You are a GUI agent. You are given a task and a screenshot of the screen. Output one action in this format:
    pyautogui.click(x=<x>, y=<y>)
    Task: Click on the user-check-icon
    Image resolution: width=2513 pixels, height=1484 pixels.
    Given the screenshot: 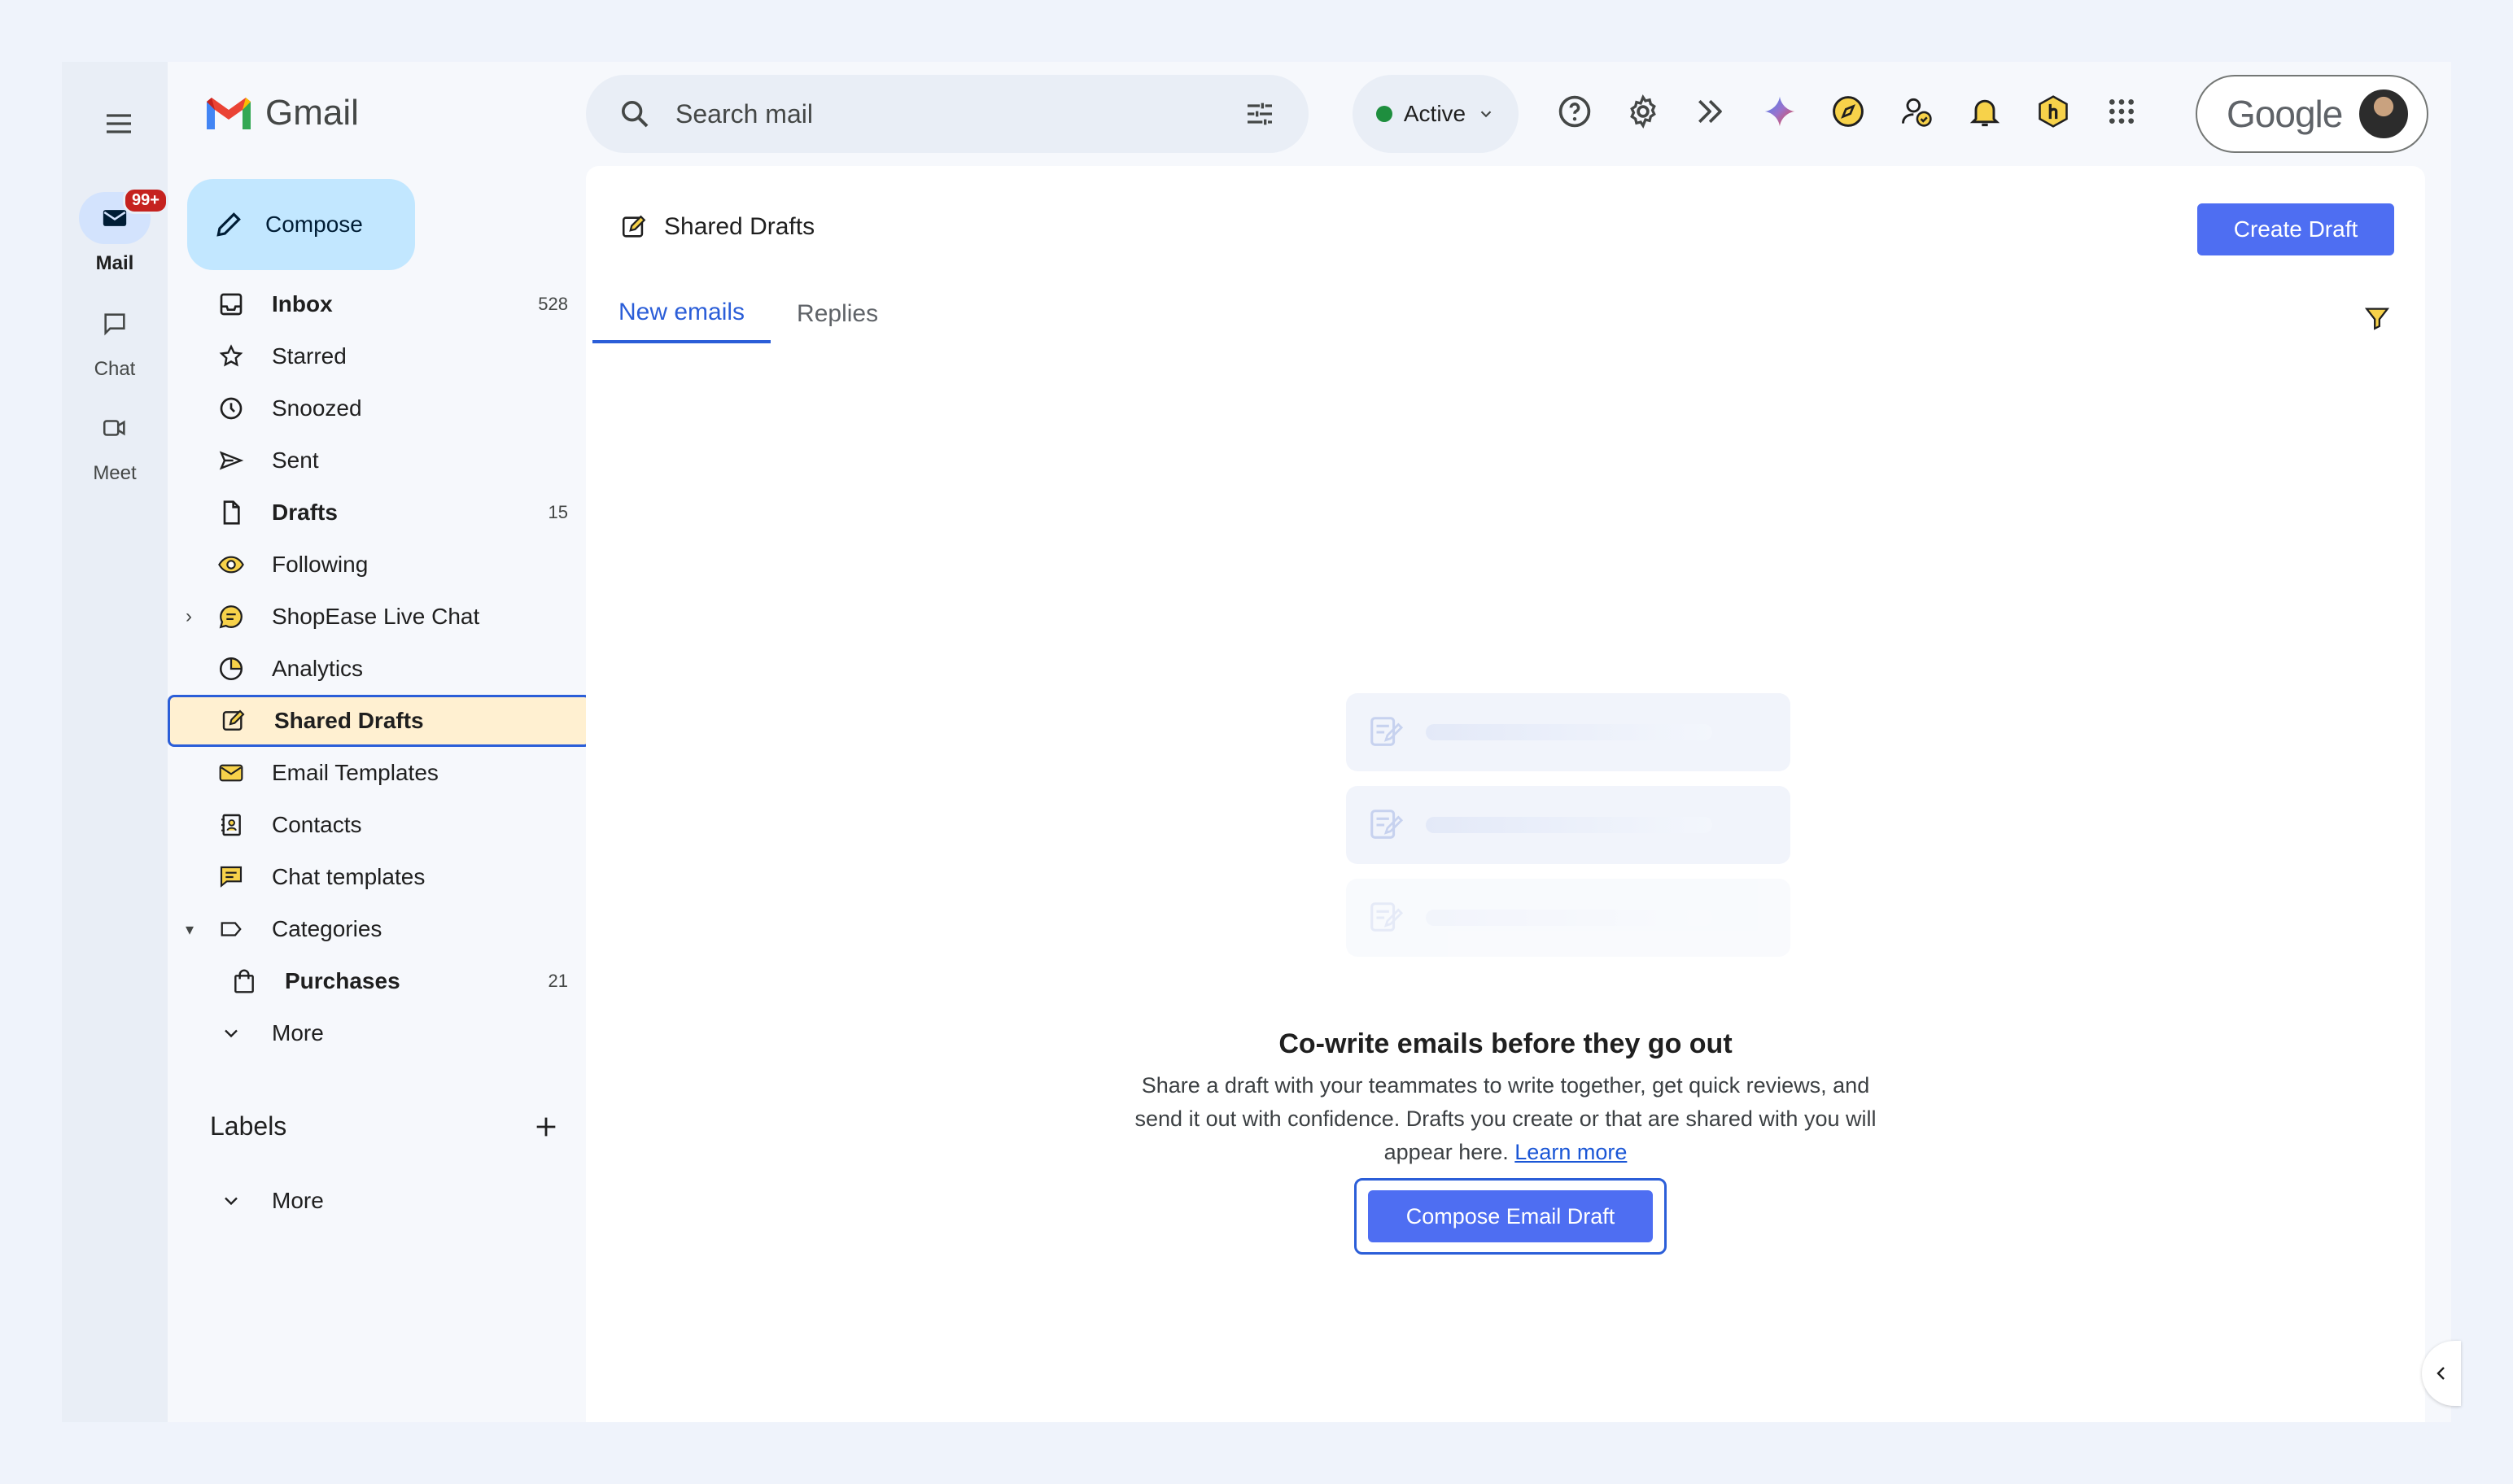 What is the action you would take?
    pyautogui.click(x=1917, y=113)
    